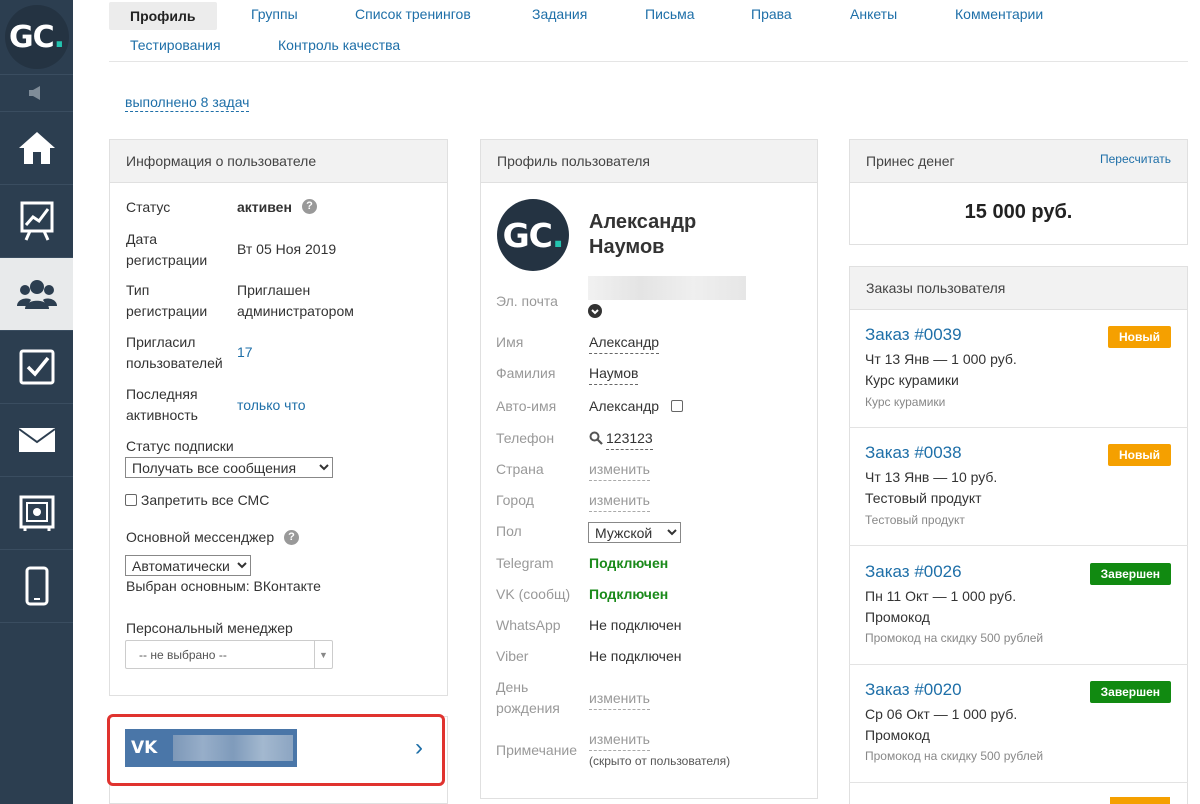  Describe the element at coordinates (413, 14) in the screenshot. I see `tab-trainings: Список тренингов` at that location.